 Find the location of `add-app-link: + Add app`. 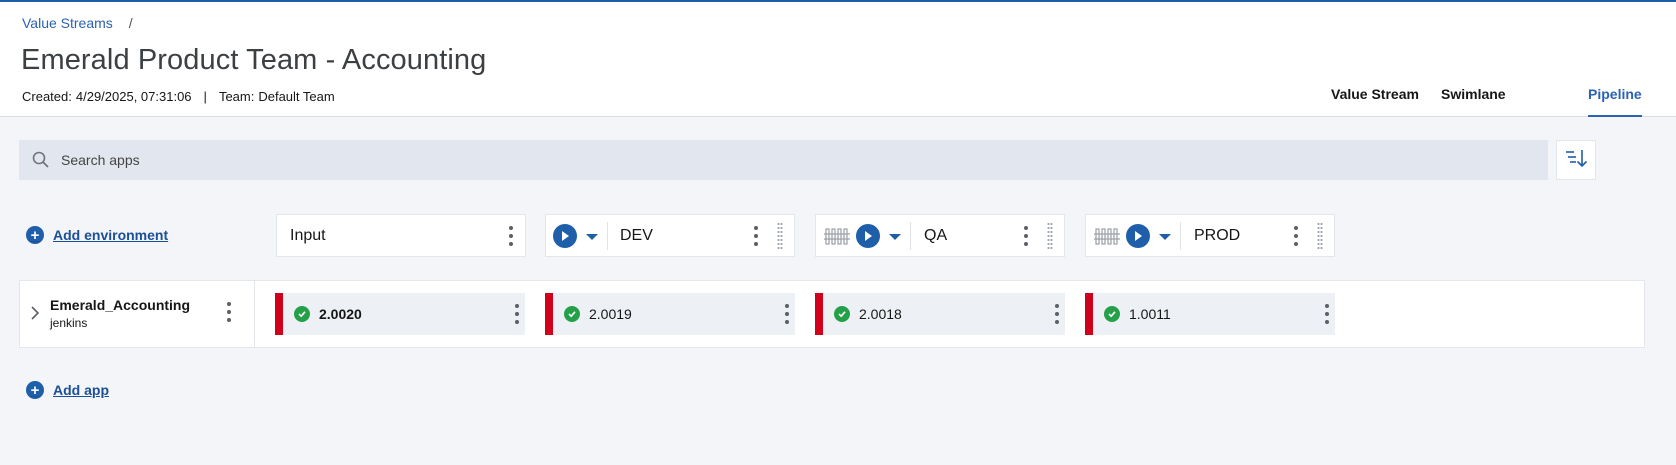

add-app-link: + Add app is located at coordinates (67, 390).